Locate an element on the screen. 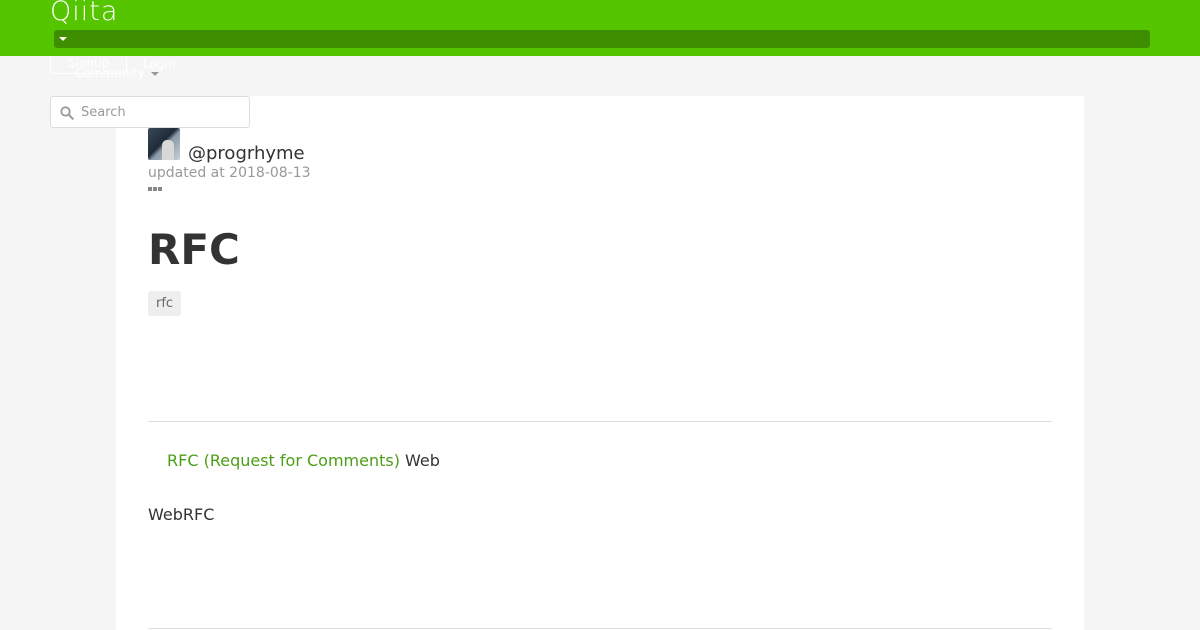 The width and height of the screenshot is (1200, 630). qiita-logo: Qiita is located at coordinates (84, 14).